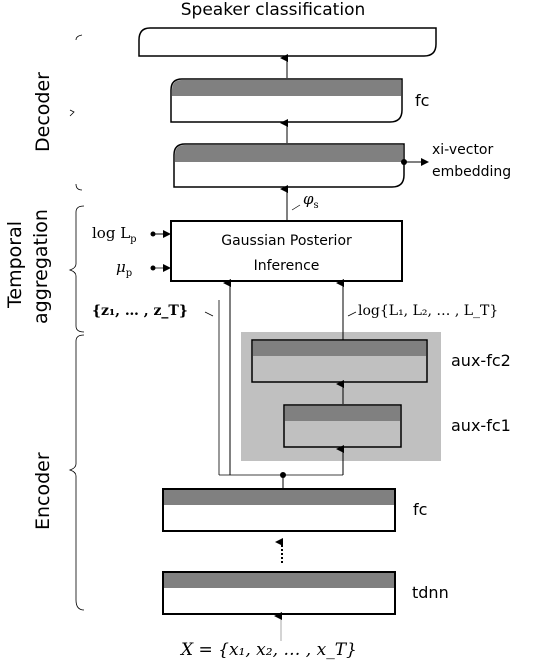 The image size is (546, 666). What do you see at coordinates (133, 239) in the screenshot?
I see `log-lp-subscript: p` at bounding box center [133, 239].